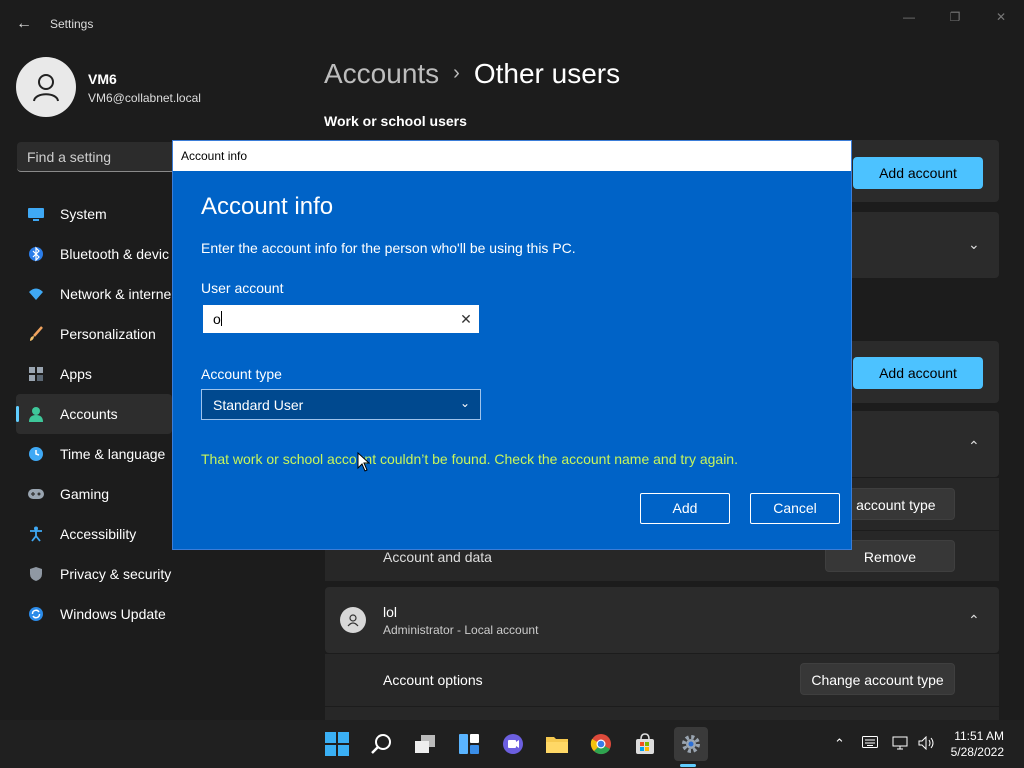 The image size is (1024, 768). Describe the element at coordinates (221, 318) in the screenshot. I see `text-caret` at that location.